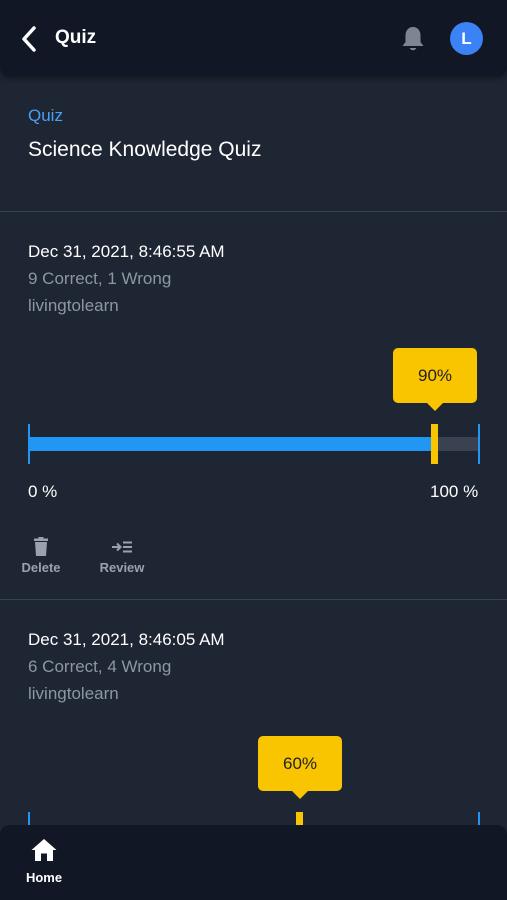  I want to click on notifications-button, so click(413, 39).